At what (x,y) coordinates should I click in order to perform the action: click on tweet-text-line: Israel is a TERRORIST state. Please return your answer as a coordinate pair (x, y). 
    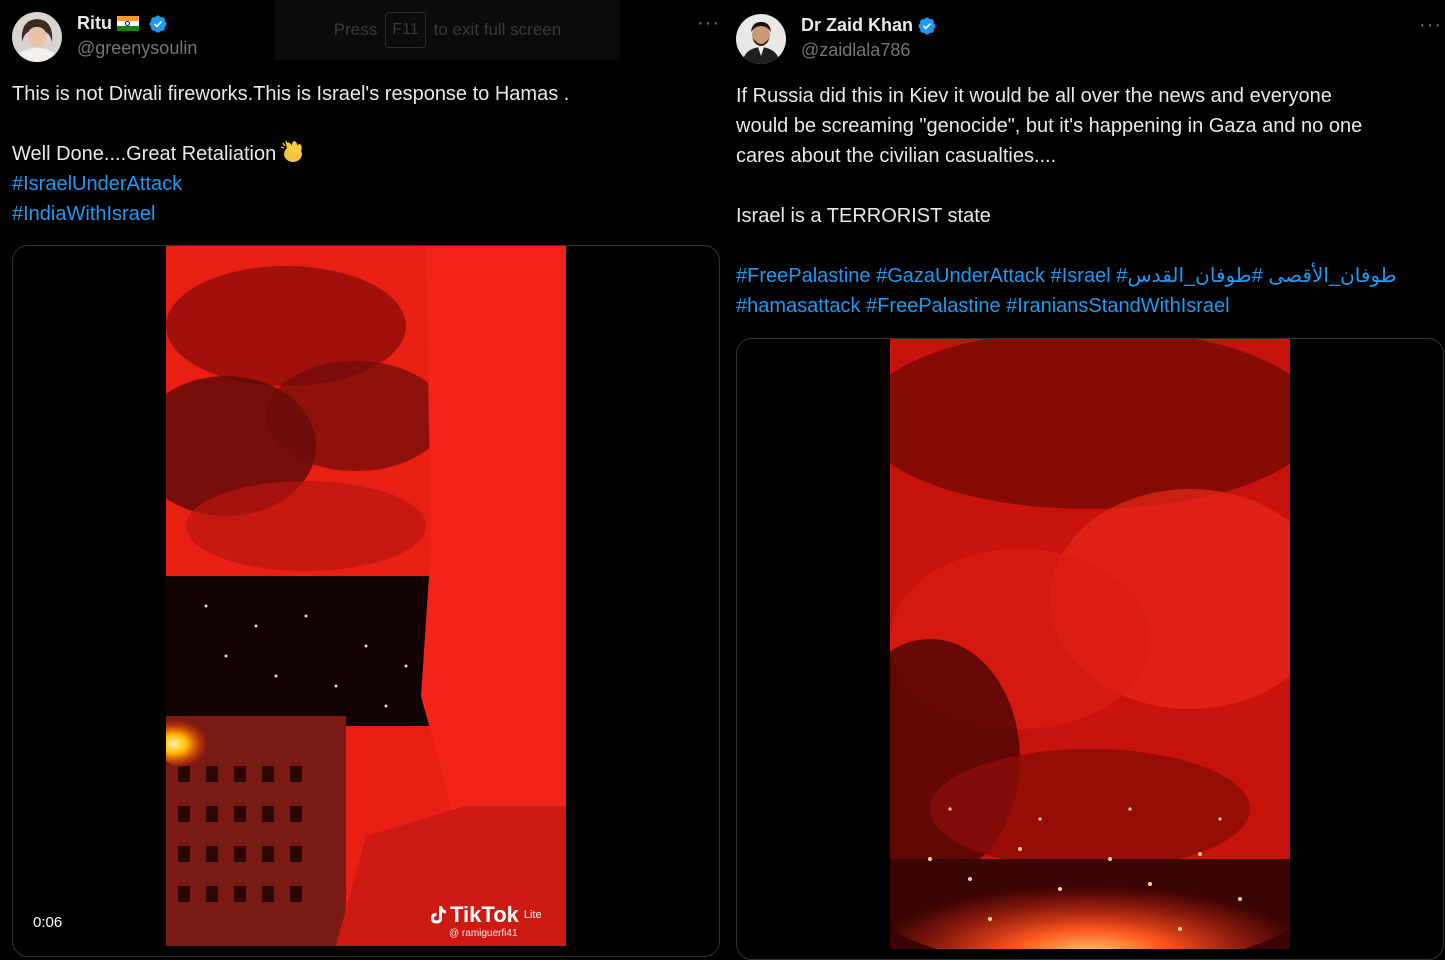
    Looking at the image, I should click on (863, 216).